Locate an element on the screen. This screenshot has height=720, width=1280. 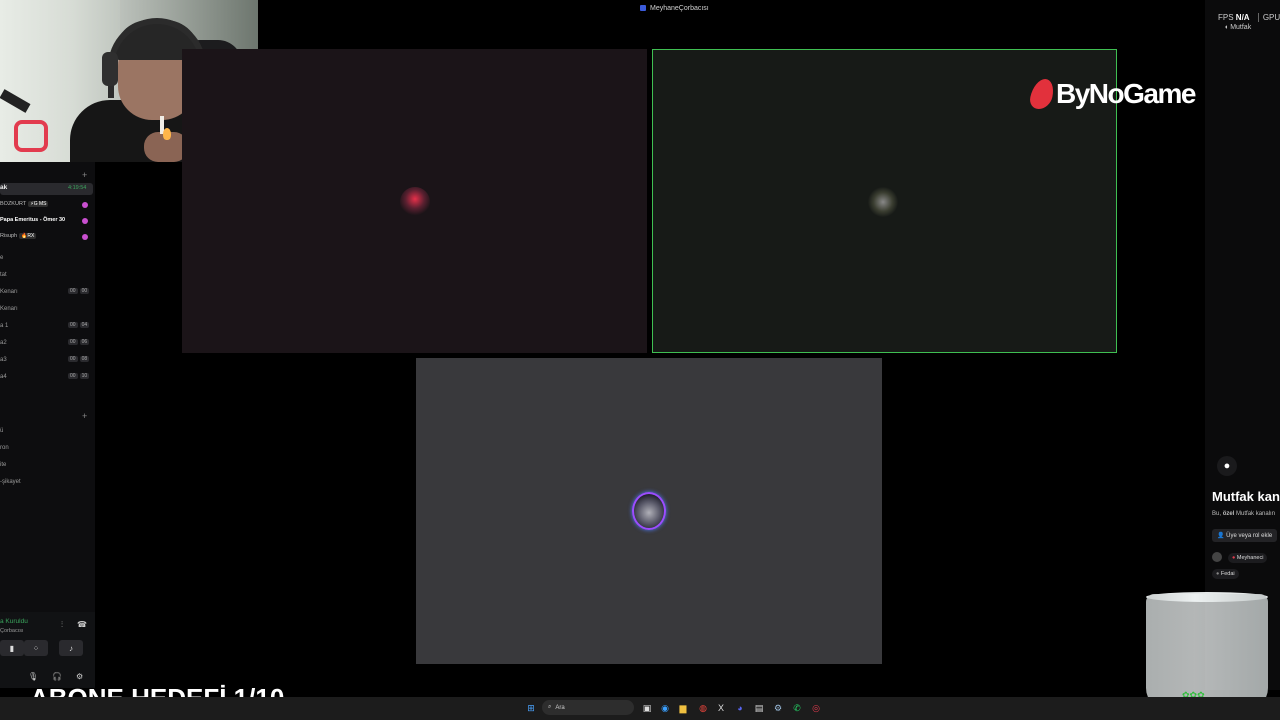
text-channel-item: ite is located at coordinates (47, 465).